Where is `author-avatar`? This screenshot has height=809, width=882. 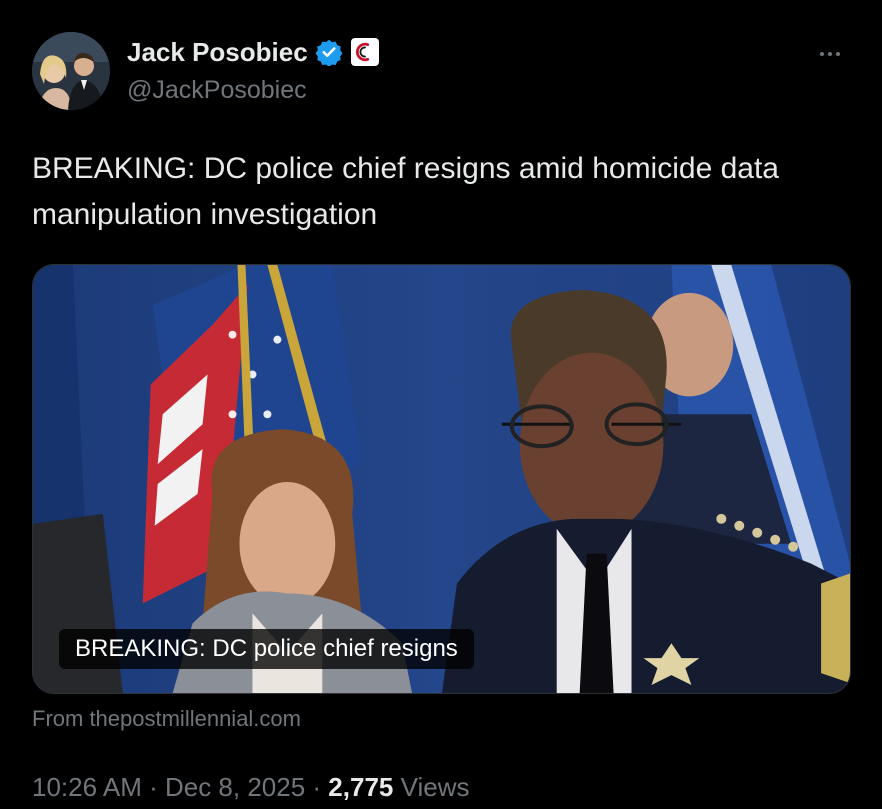 author-avatar is located at coordinates (71, 71).